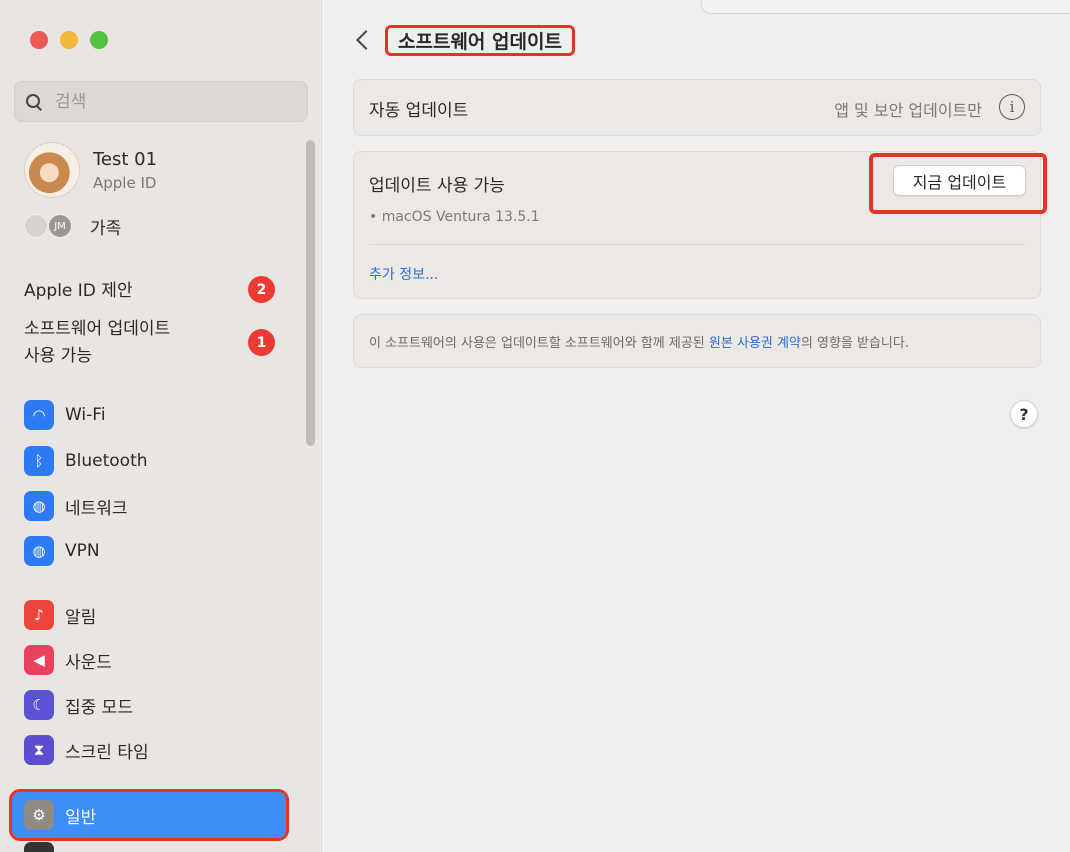  Describe the element at coordinates (125, 182) in the screenshot. I see `profile-subtitle: Apple ID` at that location.